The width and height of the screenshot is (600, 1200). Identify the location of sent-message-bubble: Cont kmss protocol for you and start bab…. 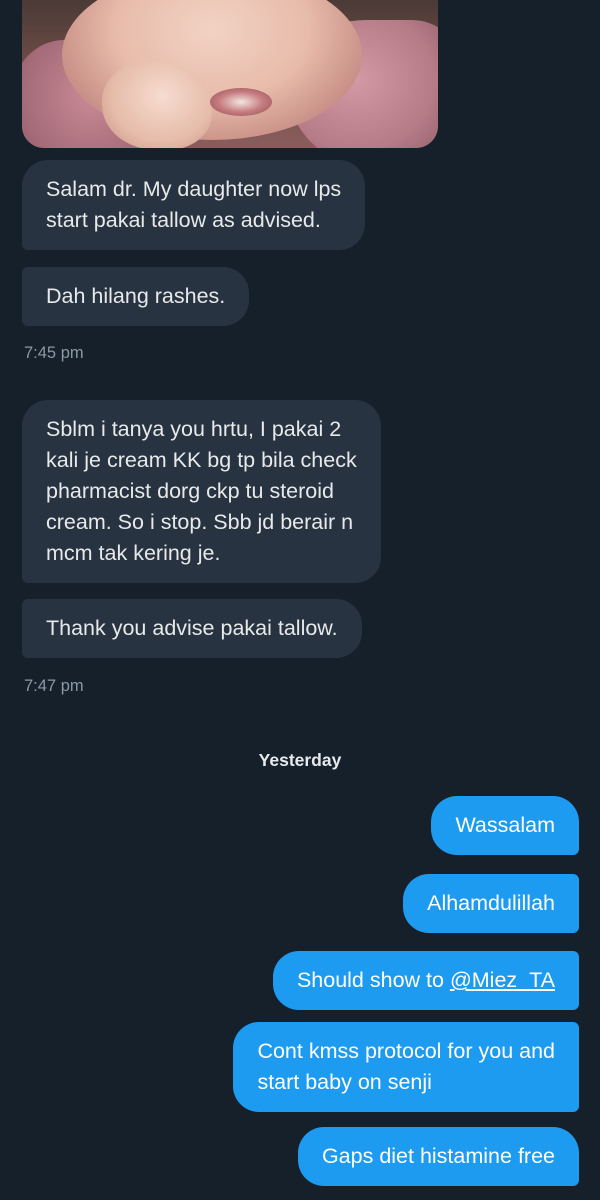
(406, 1067).